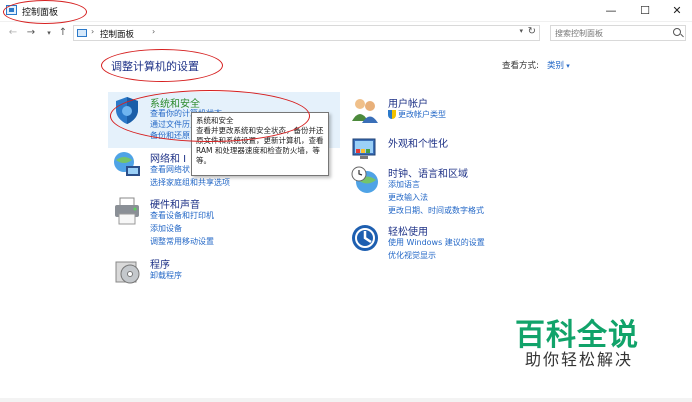  Describe the element at coordinates (175, 203) in the screenshot. I see `category-title: 硬件和声音` at that location.